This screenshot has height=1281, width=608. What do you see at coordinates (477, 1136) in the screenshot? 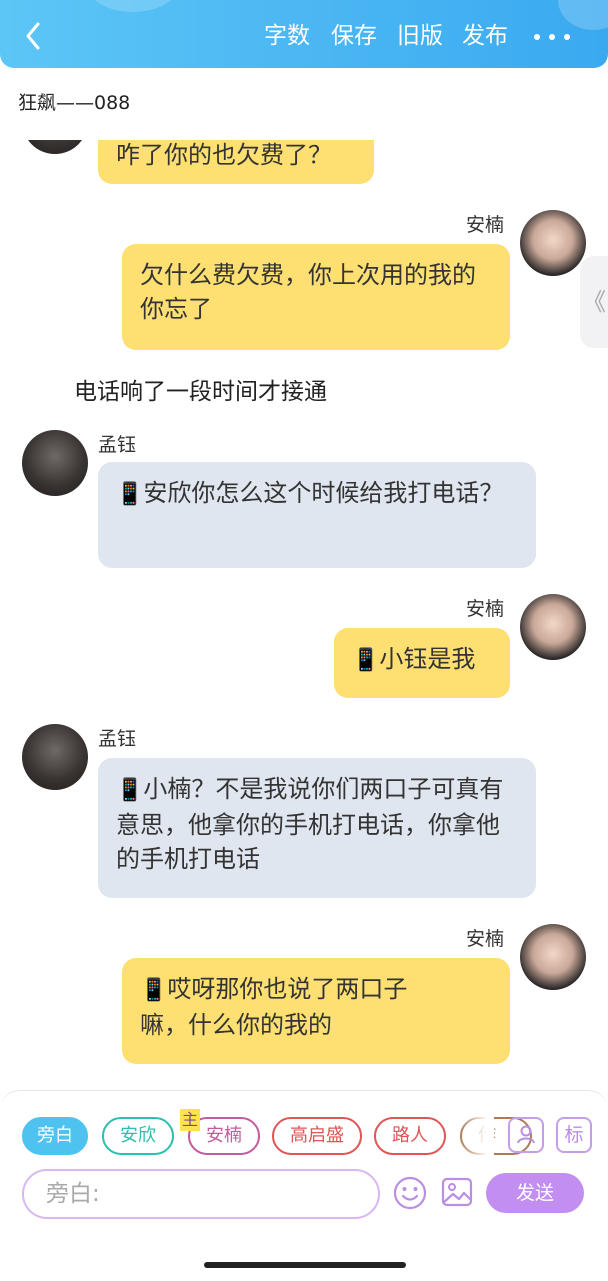
I see `chips-fade` at bounding box center [477, 1136].